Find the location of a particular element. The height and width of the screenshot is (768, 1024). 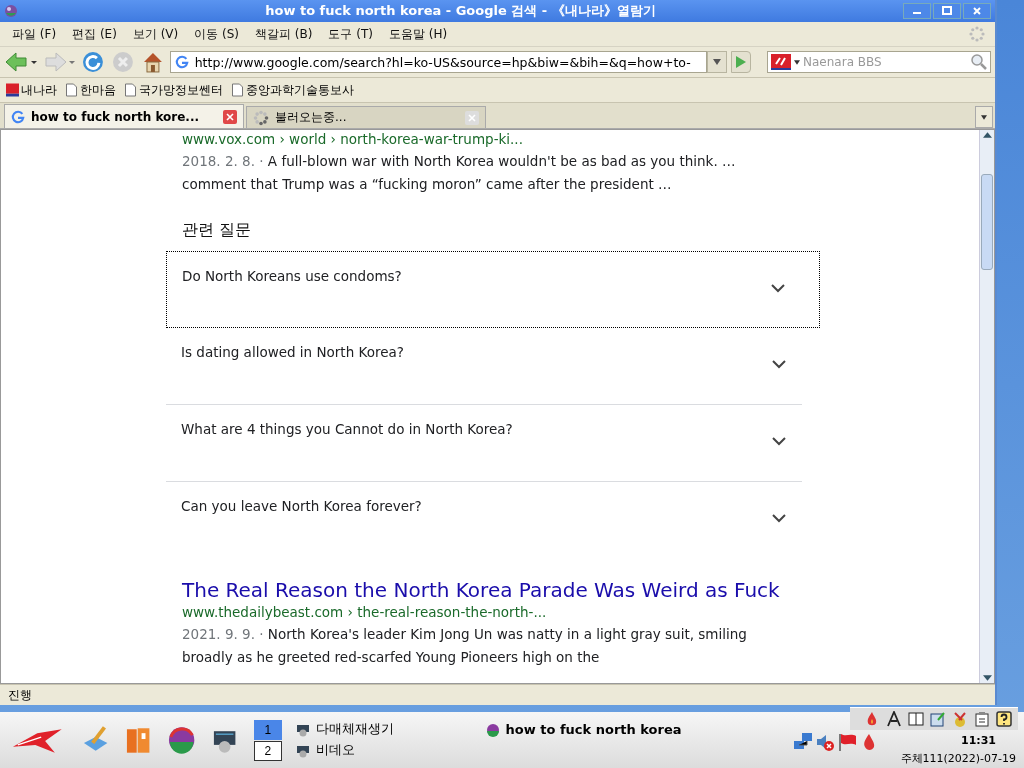

taskbar-task: 비데오 is located at coordinates (383, 750).